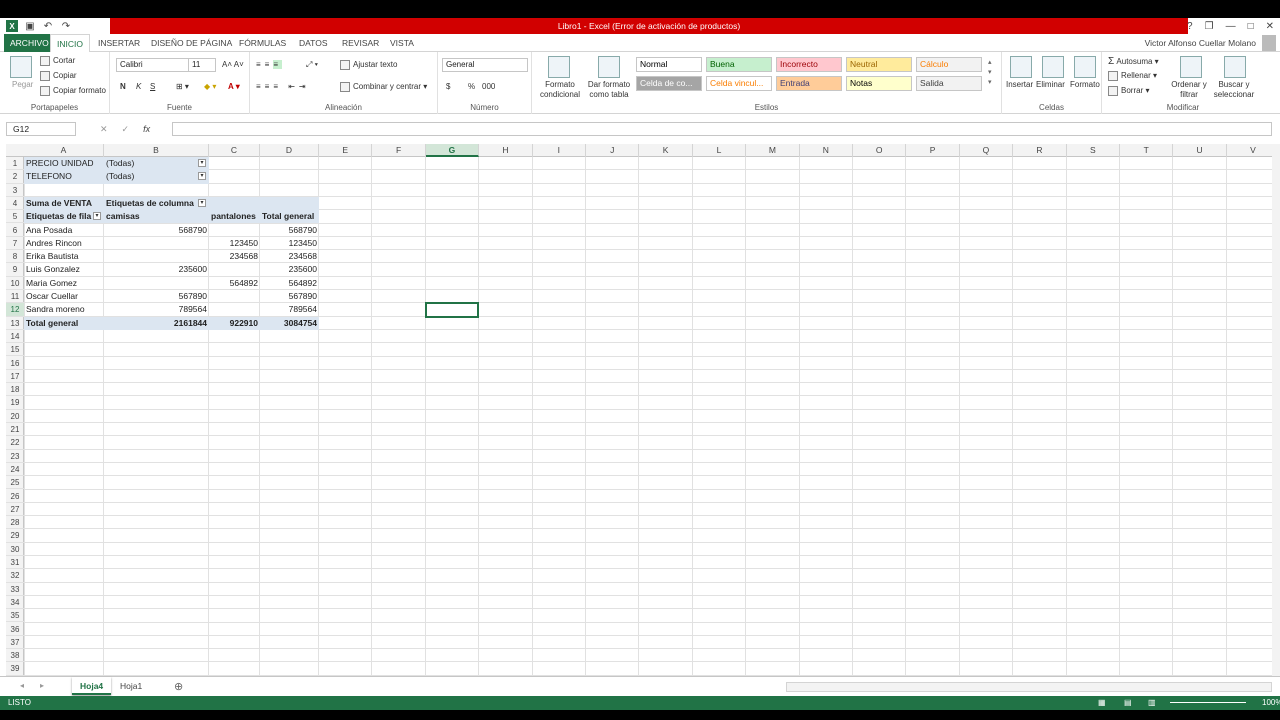  I want to click on save-icon: ▣, so click(30, 26).